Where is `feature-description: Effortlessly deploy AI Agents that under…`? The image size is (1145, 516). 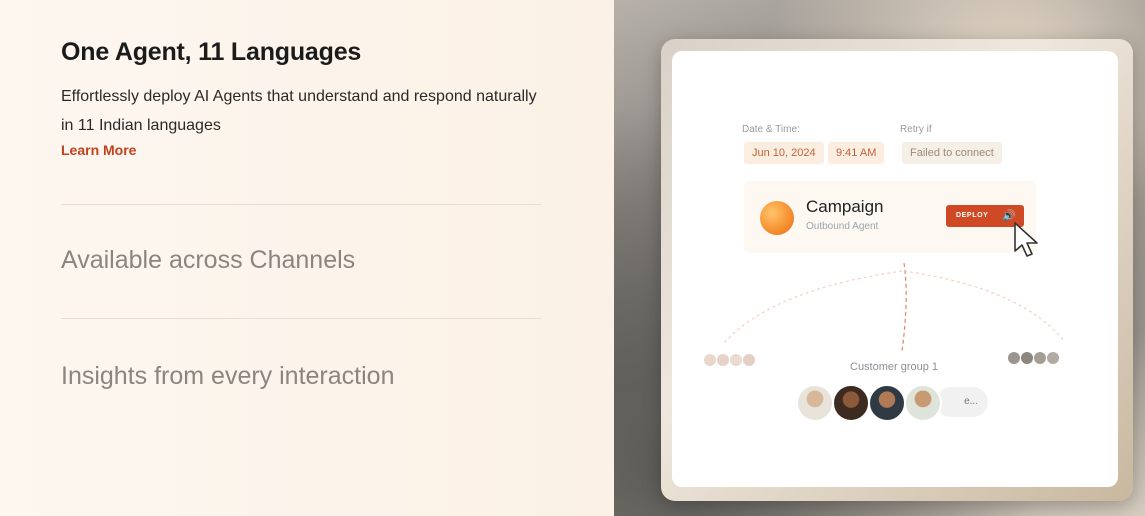 feature-description: Effortlessly deploy AI Agents that under… is located at coordinates (299, 111).